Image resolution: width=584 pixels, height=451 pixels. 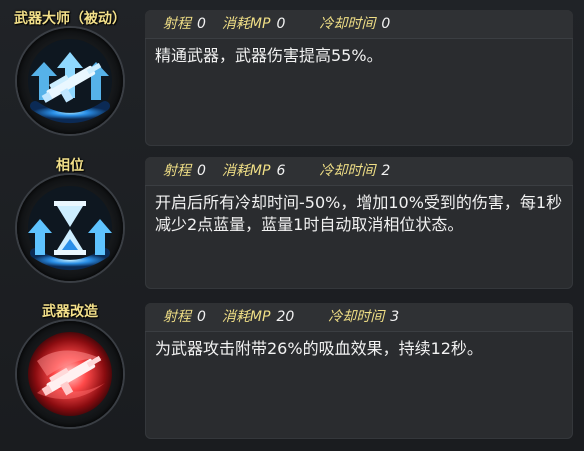 I want to click on skill-description: 精通武器，武器伤害提高55%。, so click(x=269, y=55).